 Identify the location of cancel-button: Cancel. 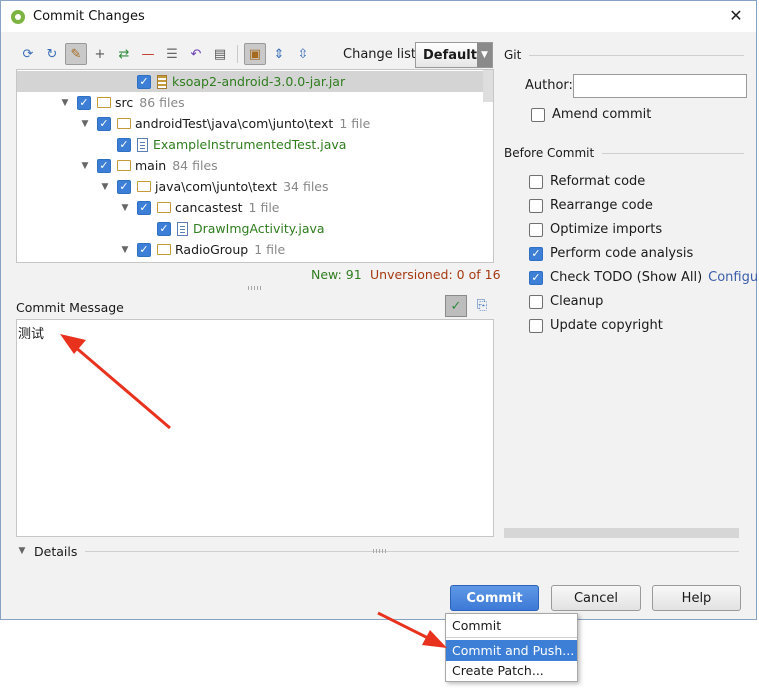
(596, 598).